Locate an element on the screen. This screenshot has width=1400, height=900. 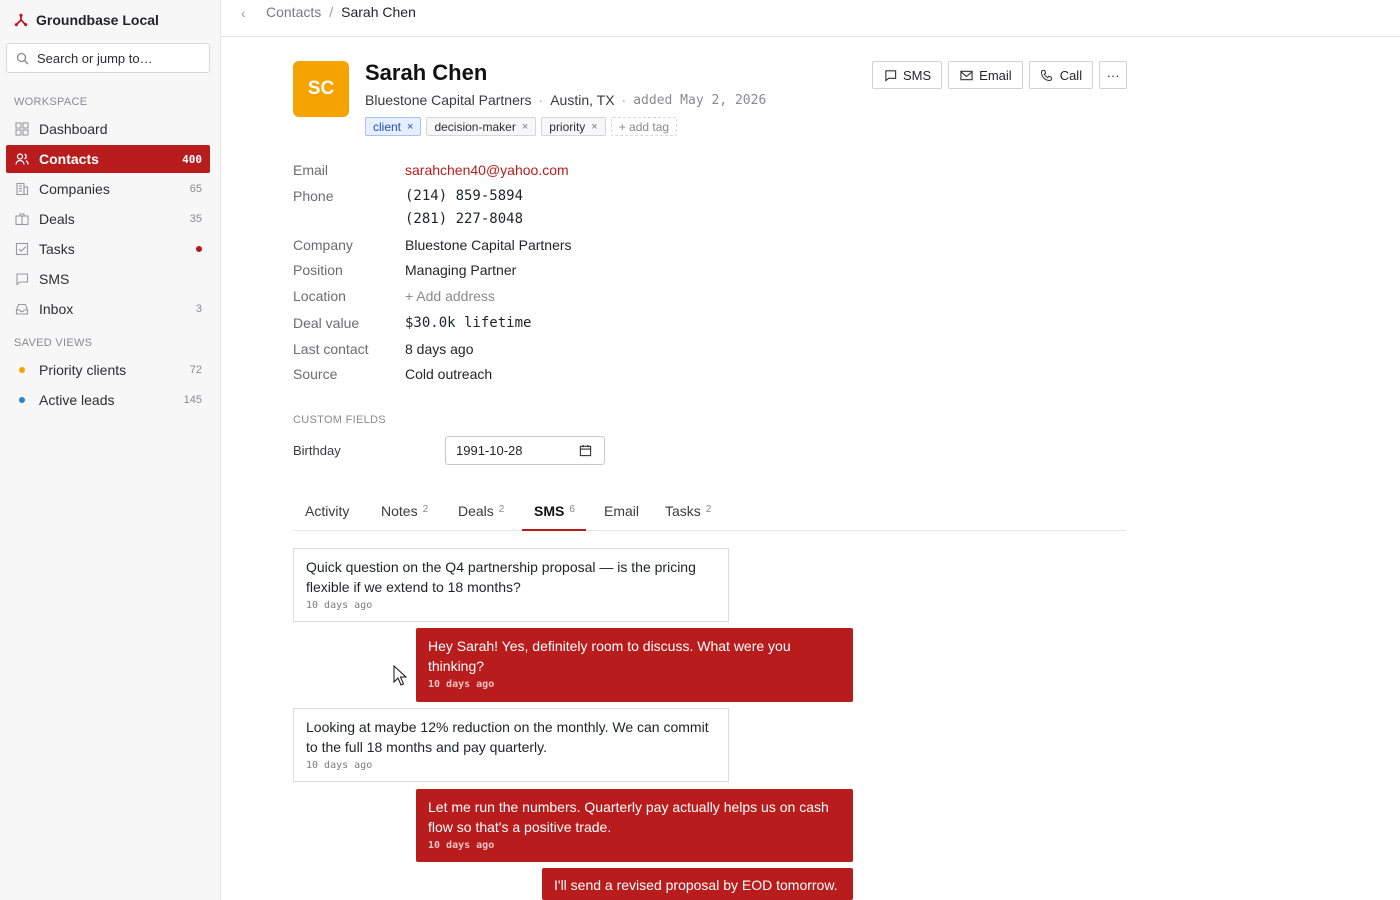
source-label: Source is located at coordinates (315, 374).